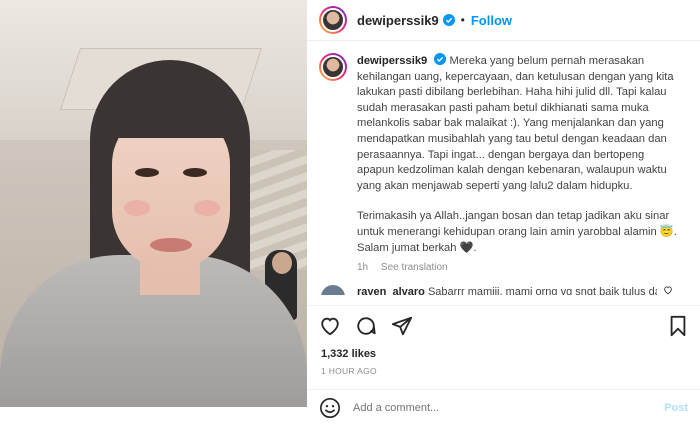 Image resolution: width=700 pixels, height=426 pixels. I want to click on comment-bubble-icon, so click(366, 326).